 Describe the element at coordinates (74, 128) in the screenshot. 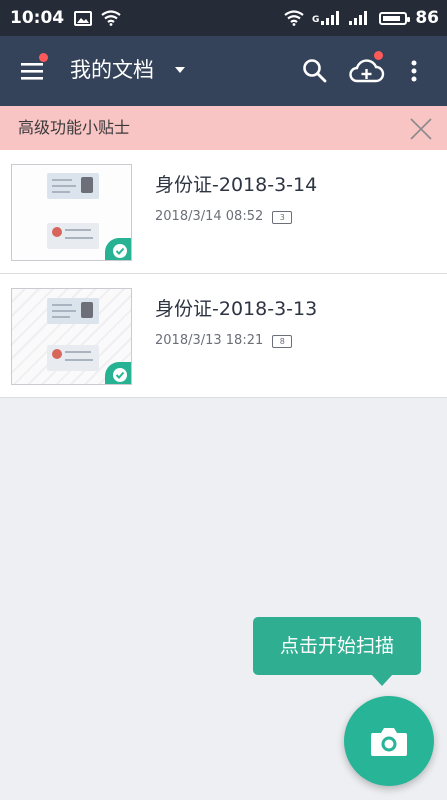

I see `tips-banner-text: 高级功能小贴士` at that location.